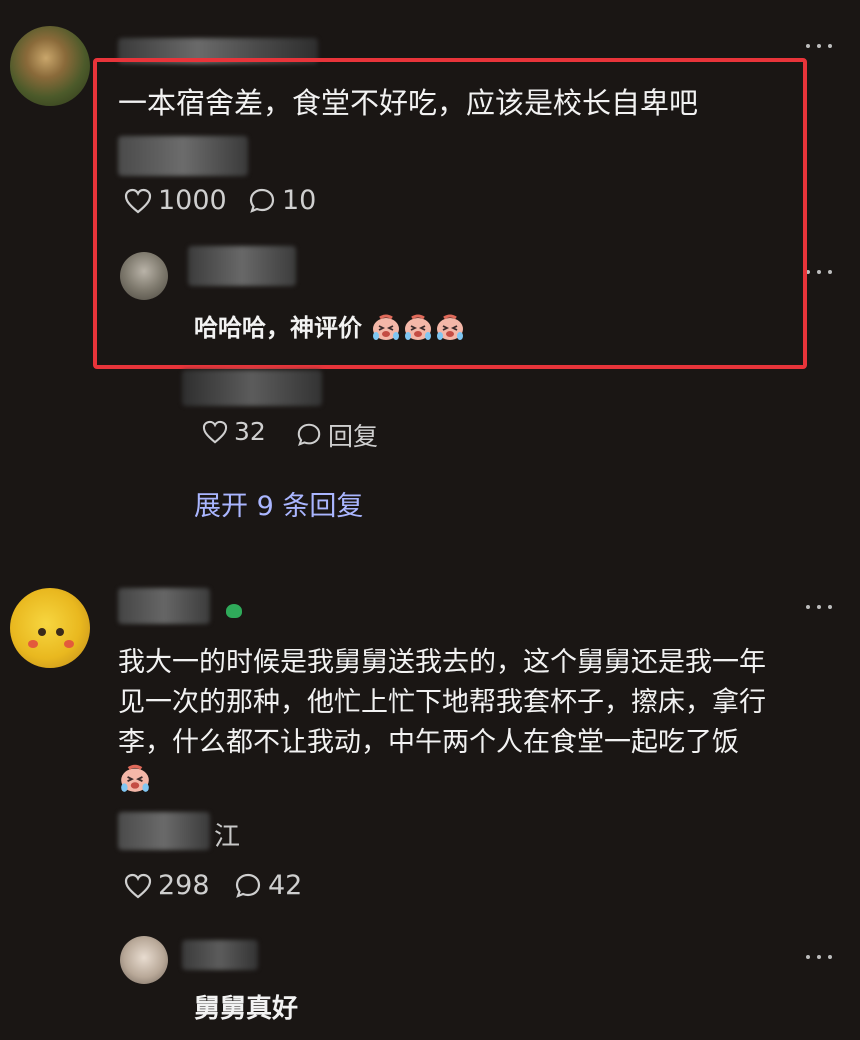 This screenshot has height=1040, width=860. I want to click on reply-like-count: 32, so click(250, 431).